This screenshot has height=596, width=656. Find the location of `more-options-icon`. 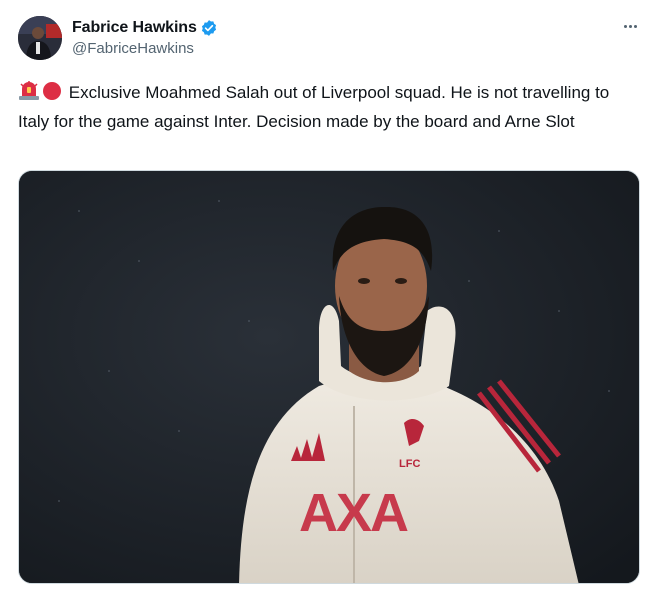

more-options-icon is located at coordinates (630, 26).